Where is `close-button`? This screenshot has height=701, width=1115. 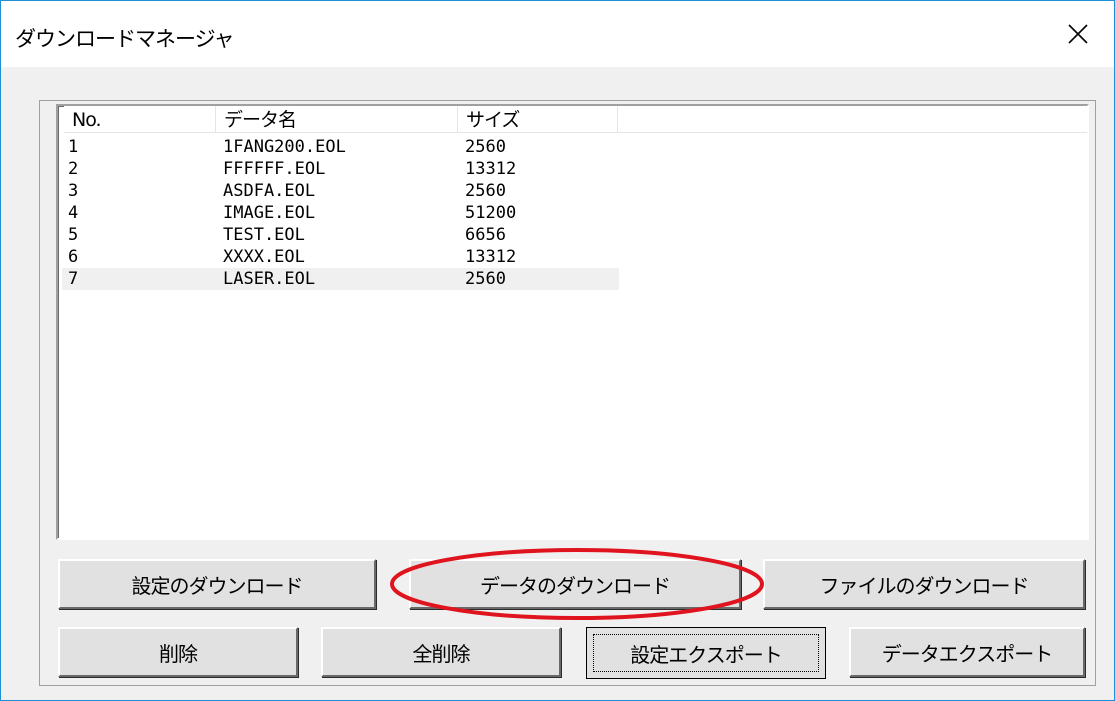 close-button is located at coordinates (1078, 34).